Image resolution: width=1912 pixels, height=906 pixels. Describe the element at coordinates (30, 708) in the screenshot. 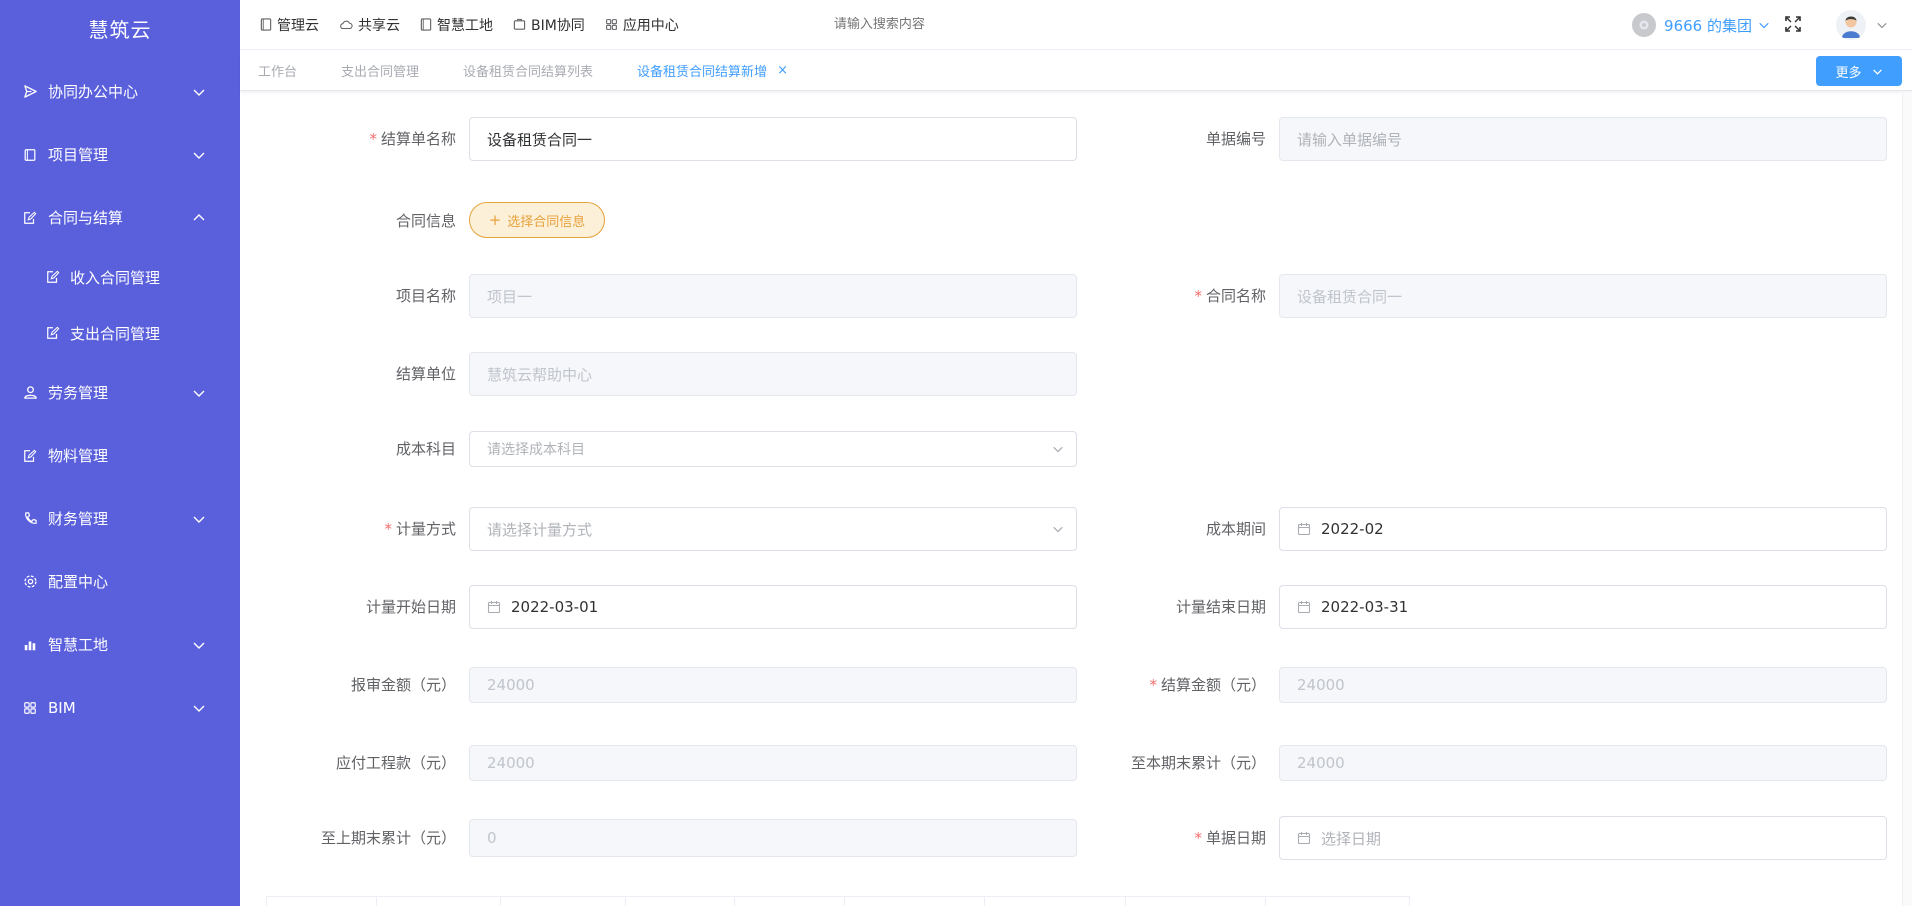

I see `grid-icon` at that location.